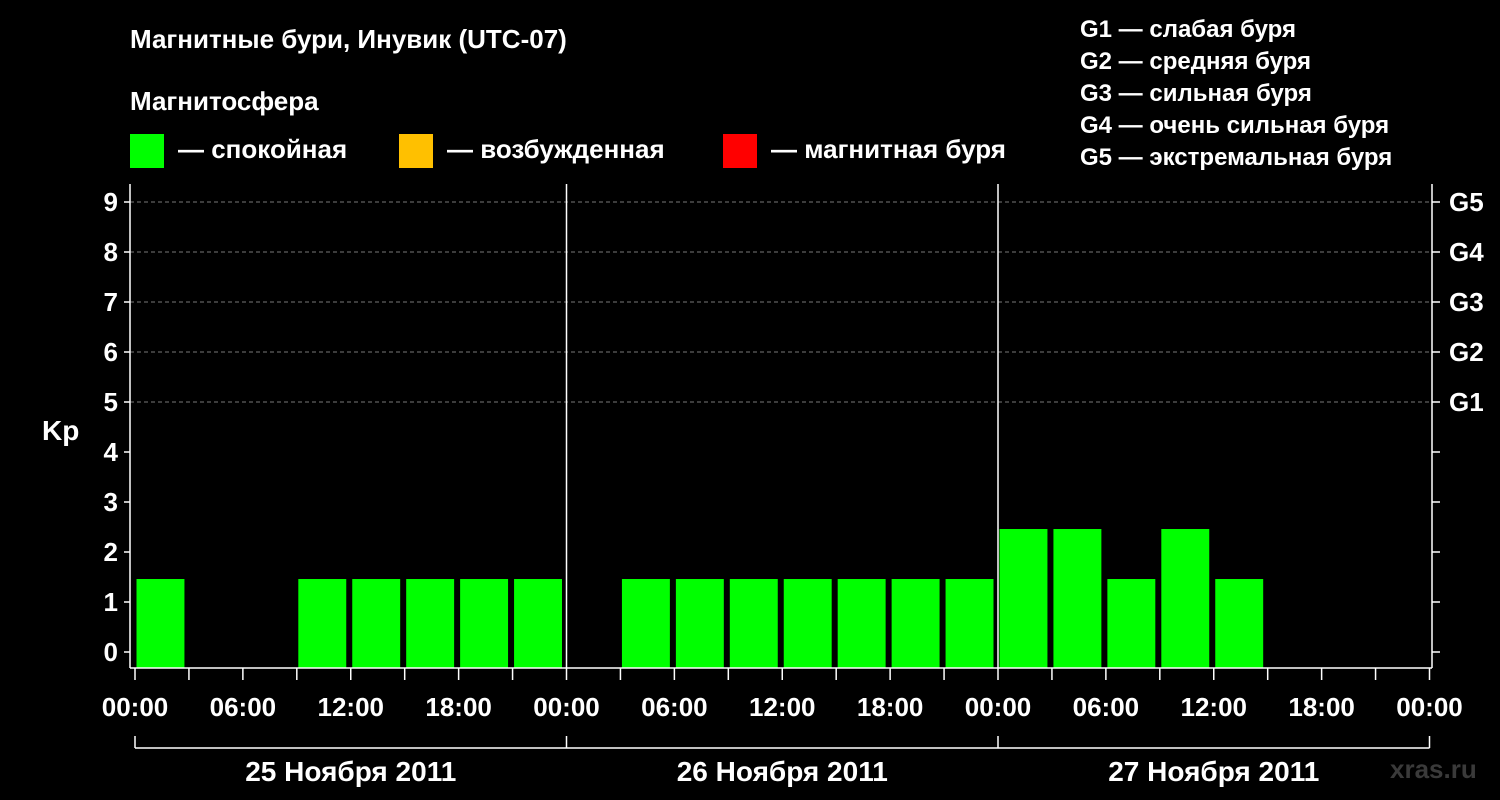  I want to click on y-tick-label: 2, so click(111, 552).